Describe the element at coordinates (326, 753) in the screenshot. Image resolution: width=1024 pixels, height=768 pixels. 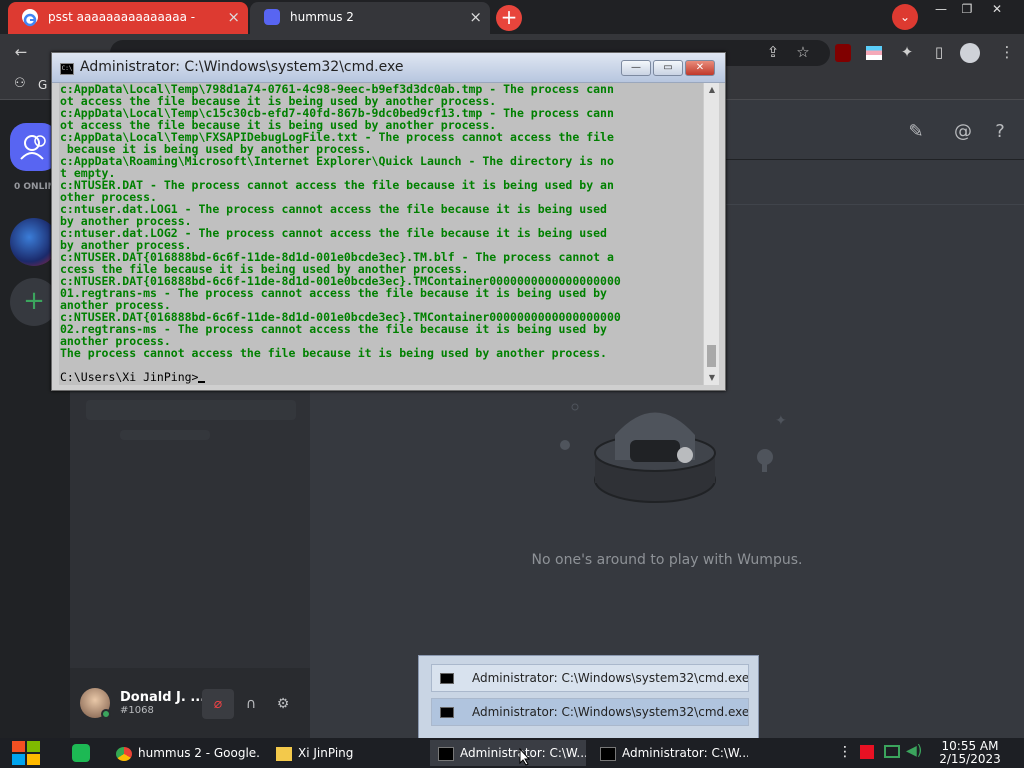
I see `taskbar-label: Xi JinPing` at that location.